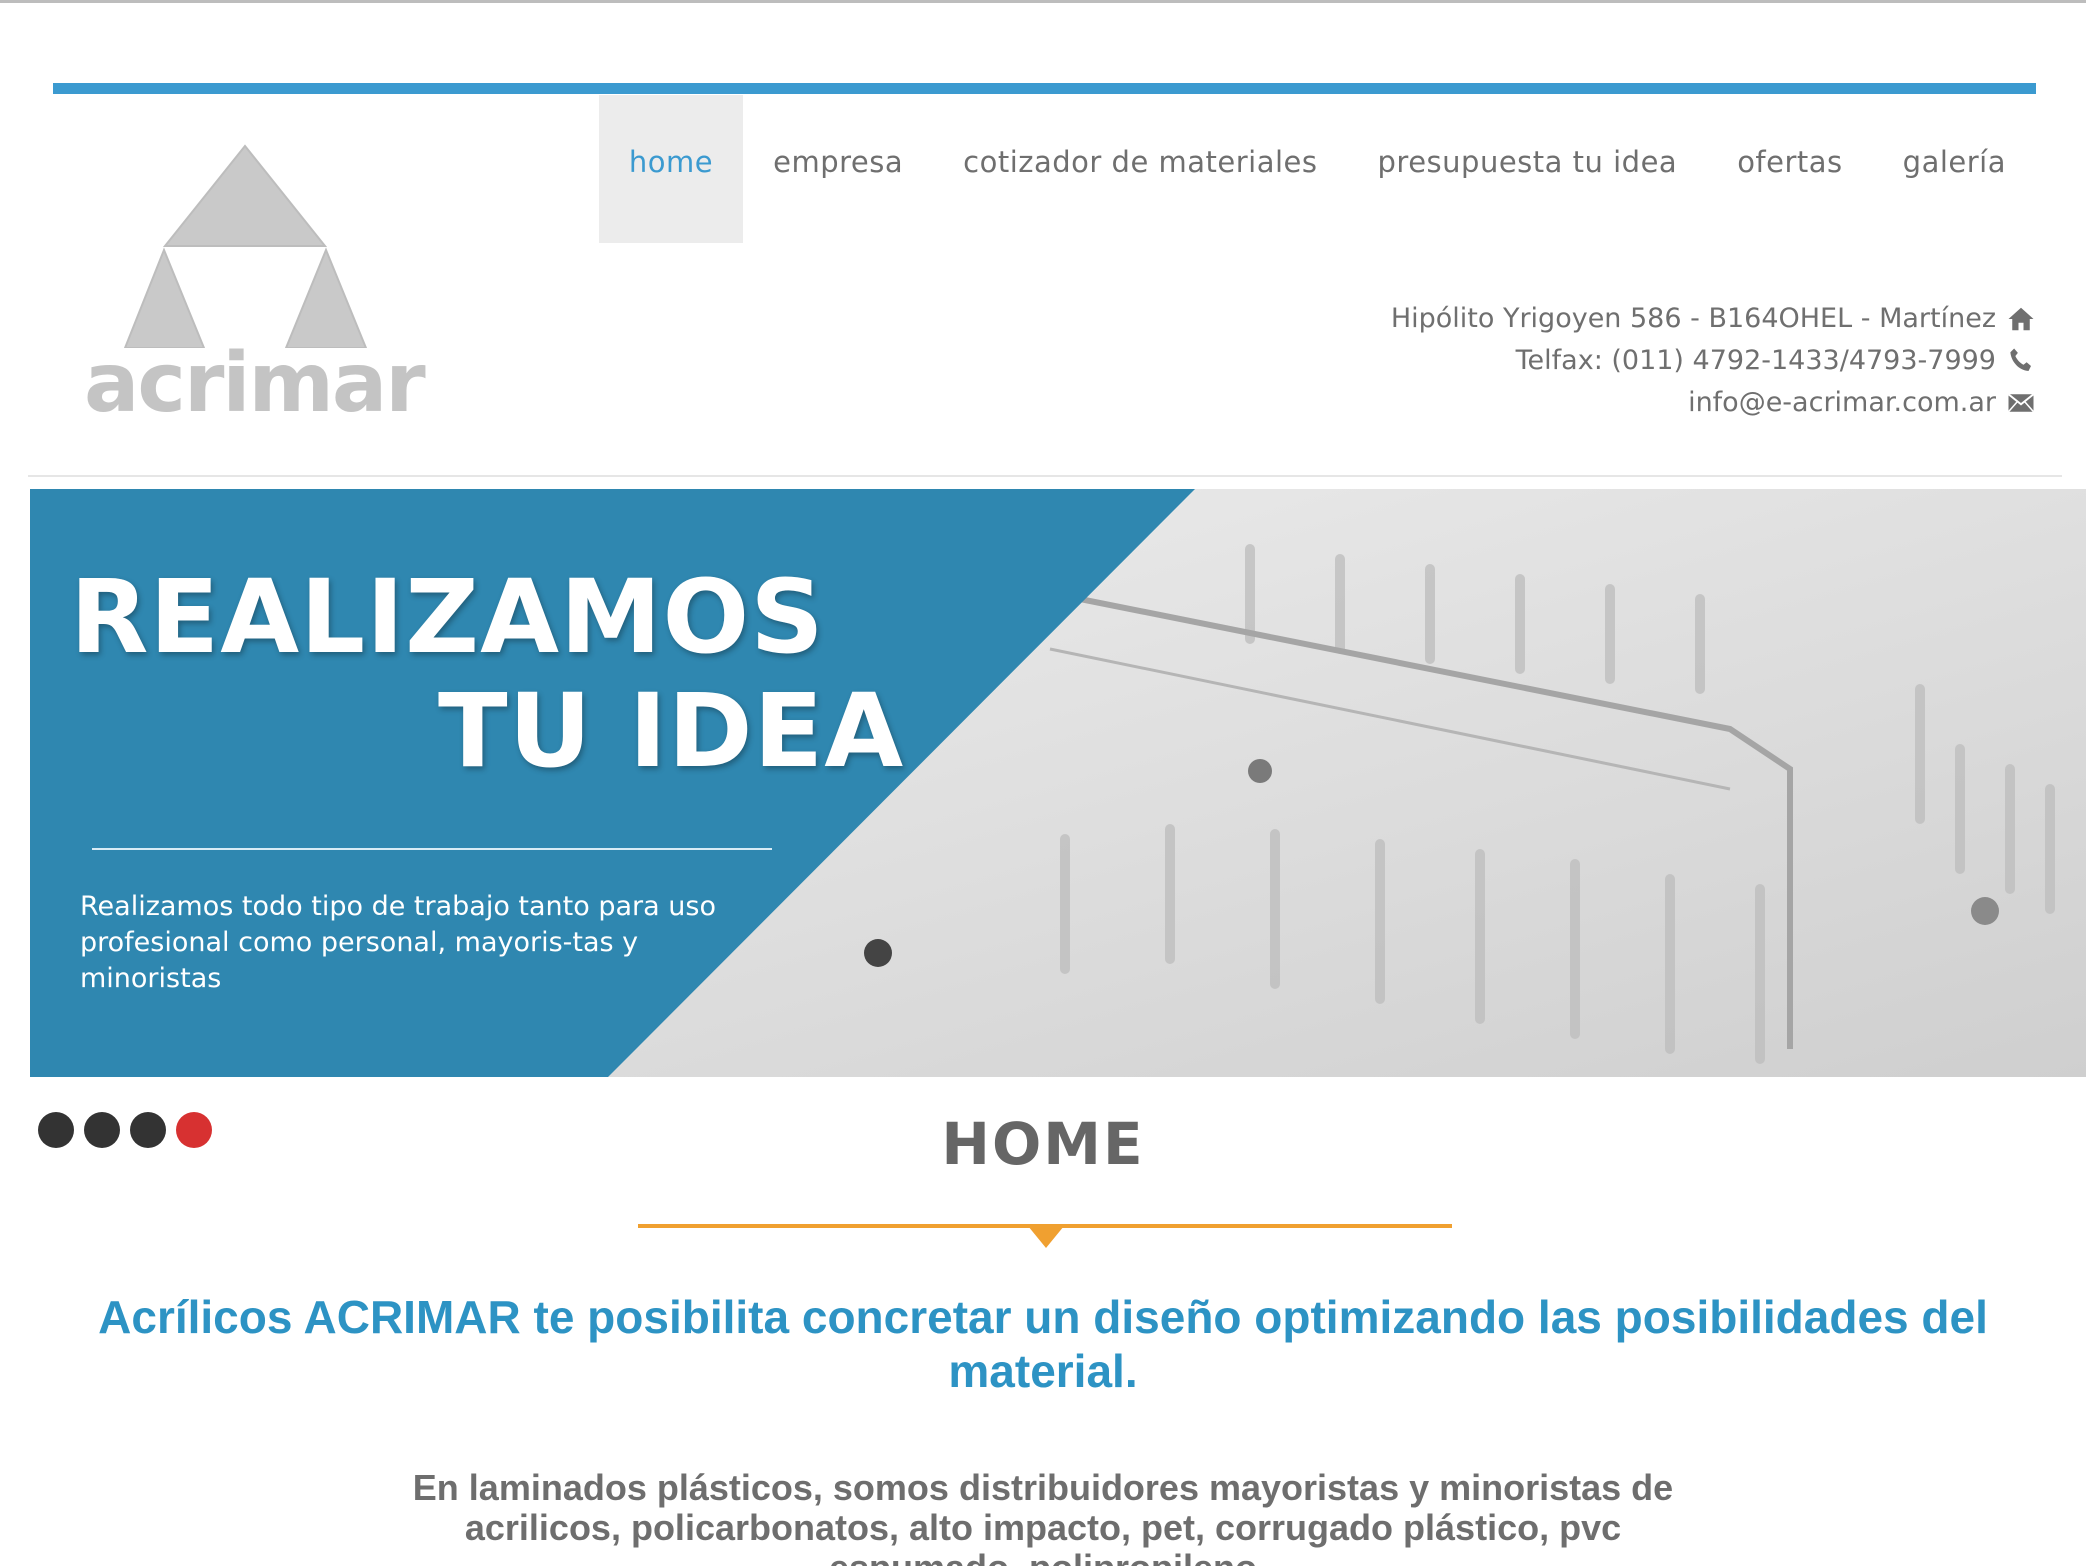  What do you see at coordinates (1043, 1144) in the screenshot?
I see `page-title: HOME` at bounding box center [1043, 1144].